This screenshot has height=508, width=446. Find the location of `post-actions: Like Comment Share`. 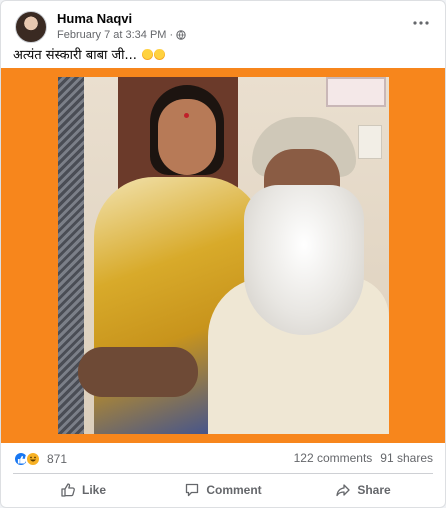

post-actions: Like Comment Share is located at coordinates (223, 490).